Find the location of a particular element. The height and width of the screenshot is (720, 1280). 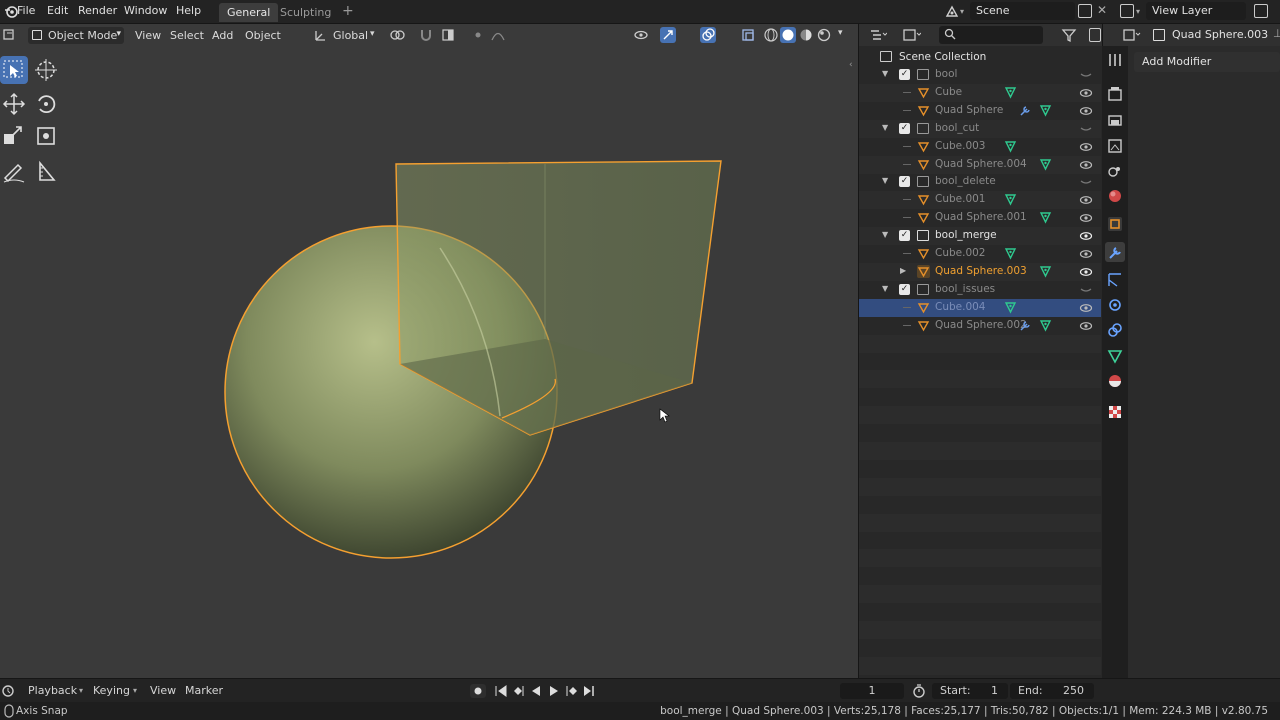

play-reverse-icon is located at coordinates (536, 691).